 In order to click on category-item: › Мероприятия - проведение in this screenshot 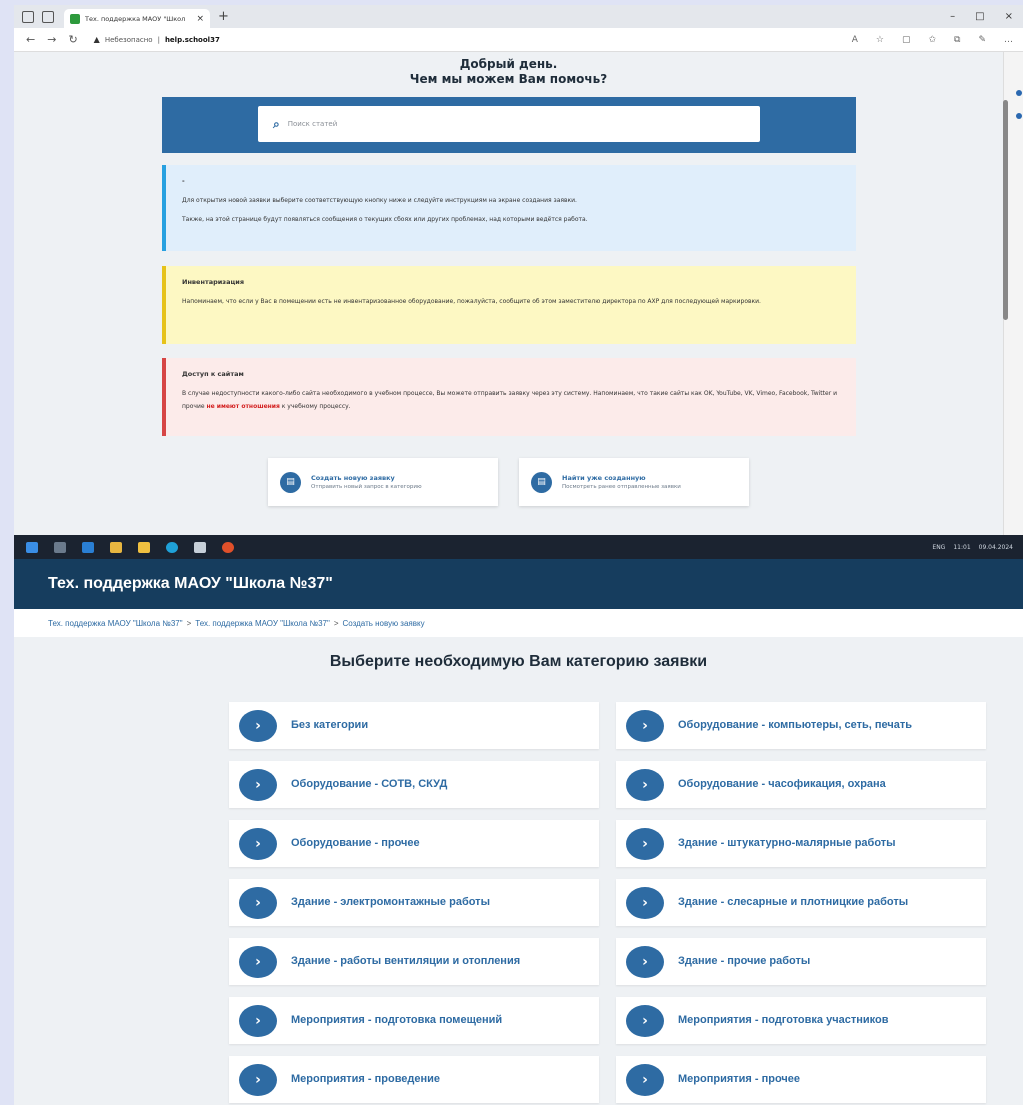, I will do `click(414, 1079)`.